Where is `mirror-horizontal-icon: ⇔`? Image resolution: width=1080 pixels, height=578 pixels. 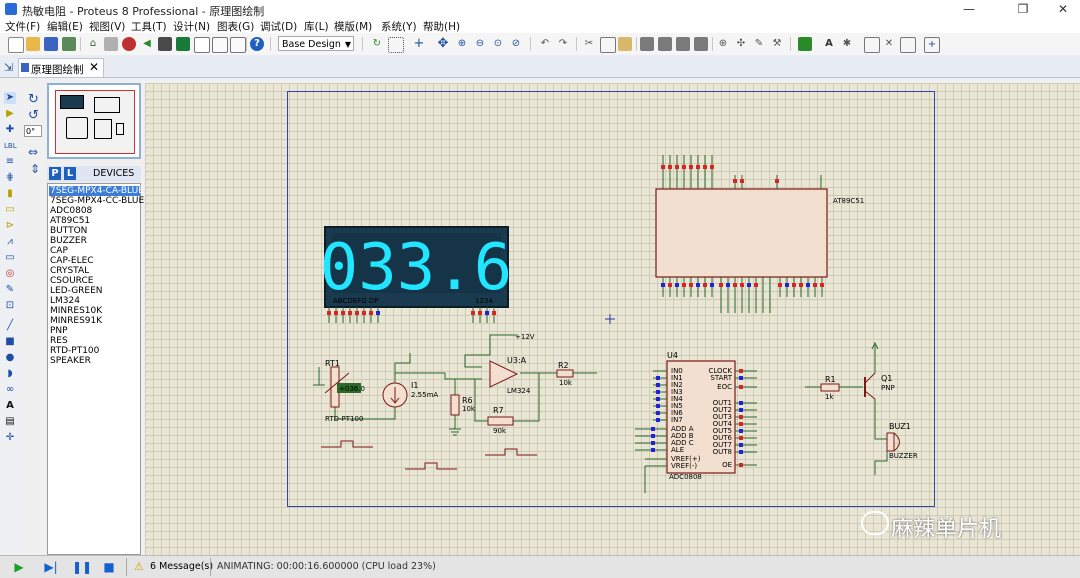
mirror-horizontal-icon: ⇔ is located at coordinates (33, 152).